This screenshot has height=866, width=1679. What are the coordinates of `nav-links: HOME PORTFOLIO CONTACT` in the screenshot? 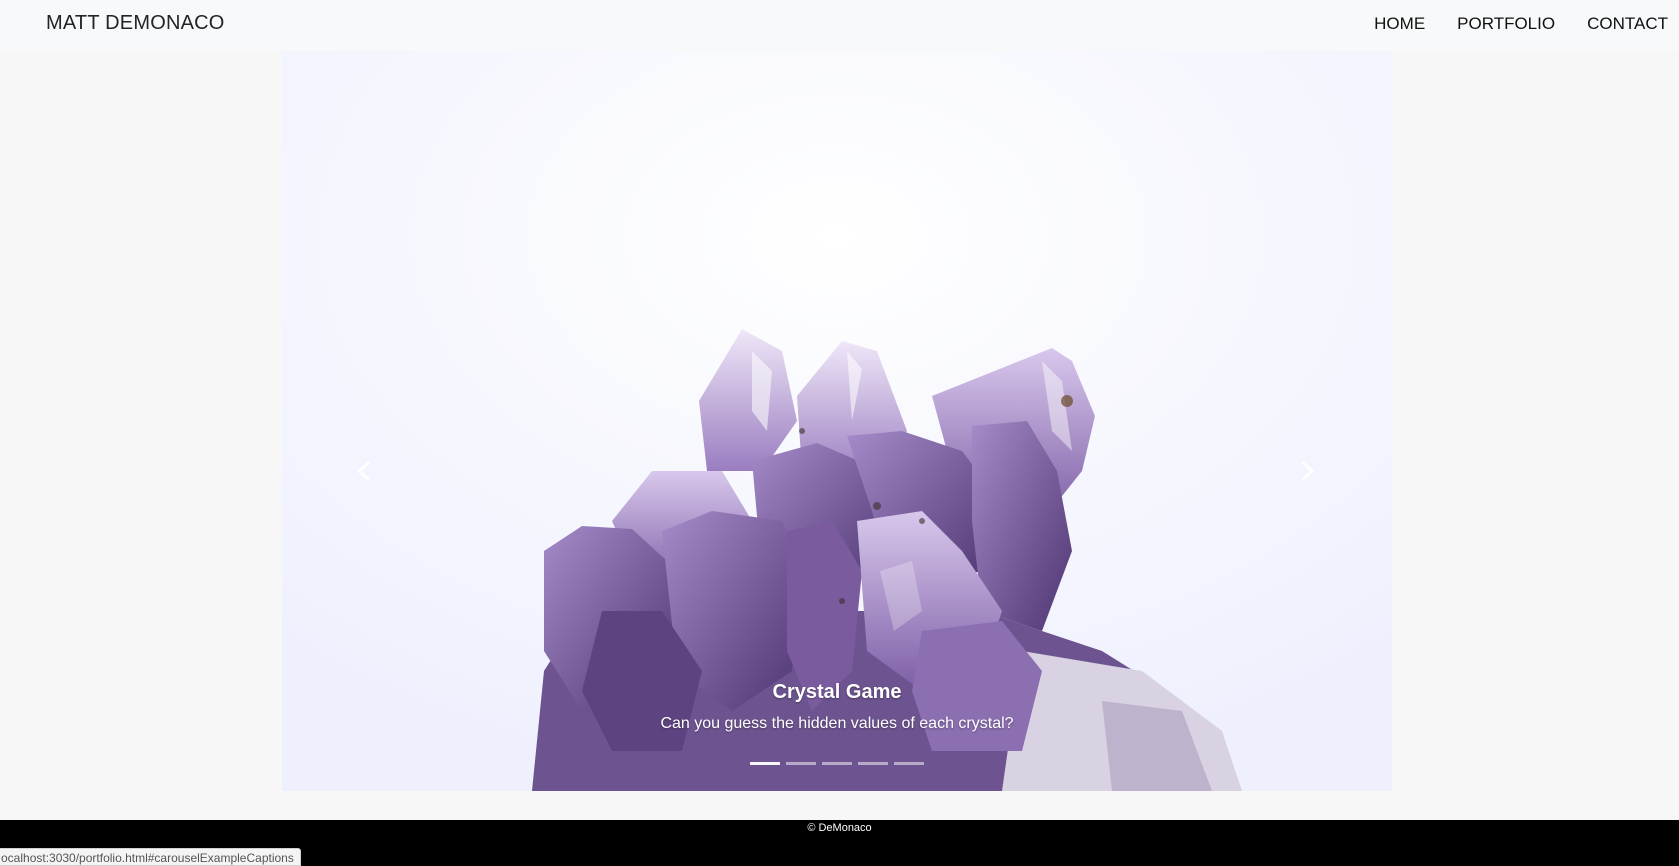 It's located at (1521, 24).